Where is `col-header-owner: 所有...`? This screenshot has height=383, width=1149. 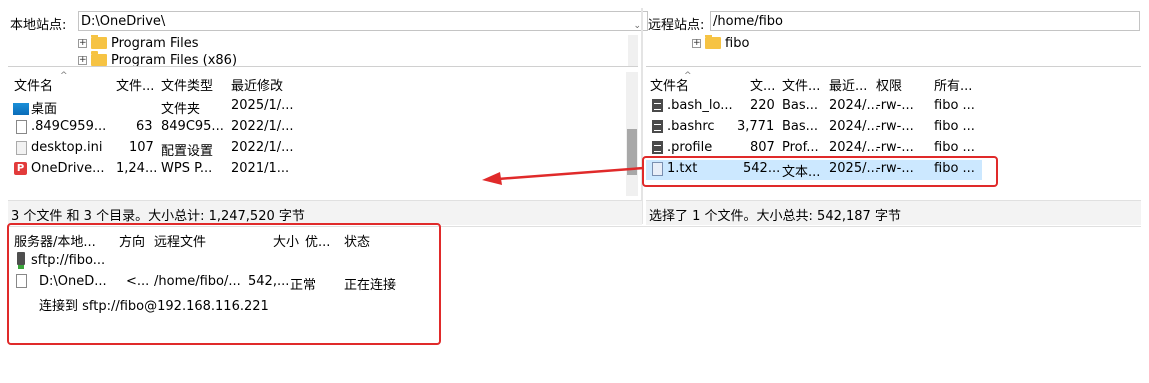
col-header-owner: 所有... is located at coordinates (953, 84).